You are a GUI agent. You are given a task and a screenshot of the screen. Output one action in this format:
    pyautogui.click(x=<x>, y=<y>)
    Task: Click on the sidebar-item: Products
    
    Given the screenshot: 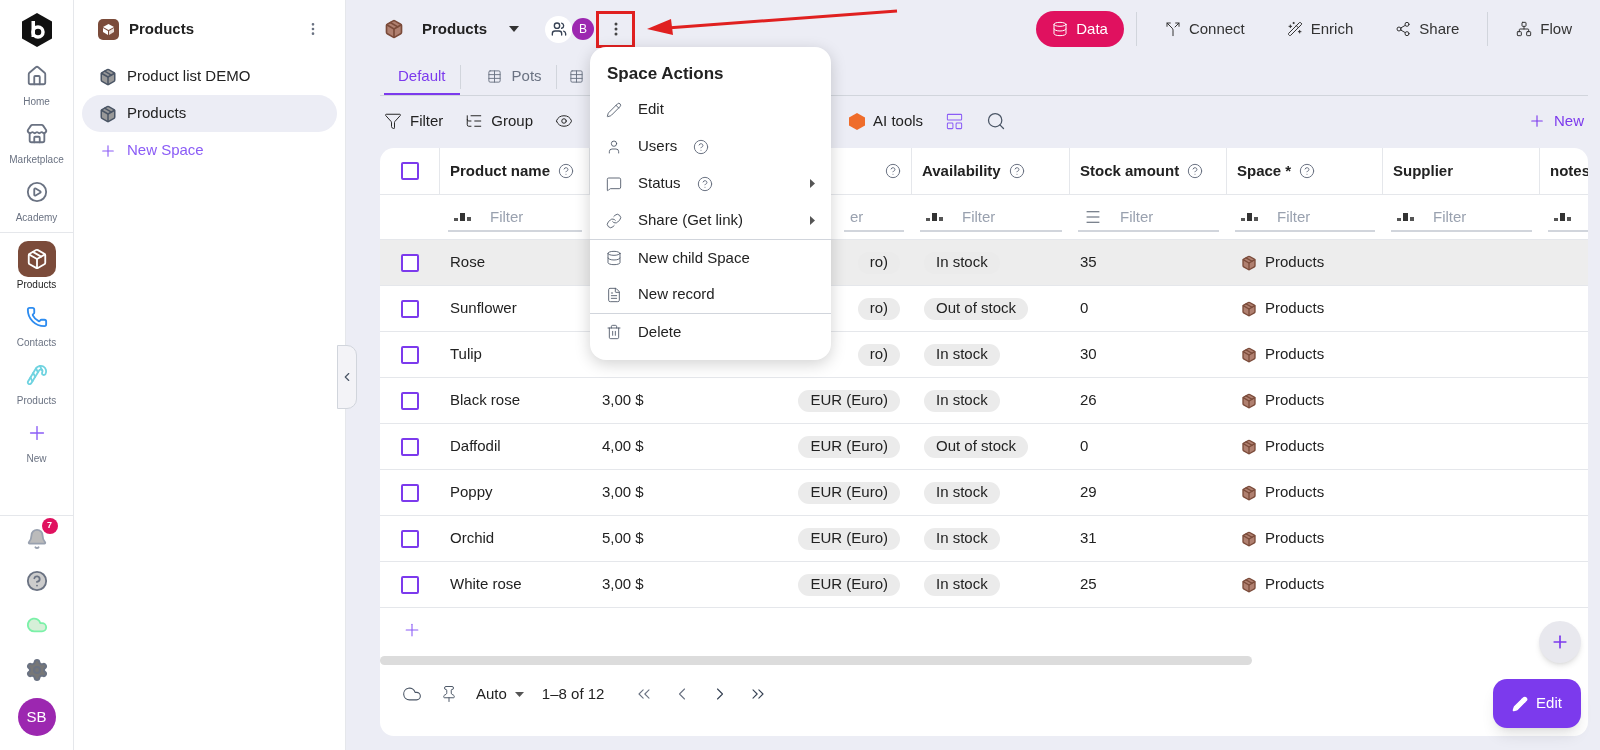 What is the action you would take?
    pyautogui.click(x=209, y=113)
    